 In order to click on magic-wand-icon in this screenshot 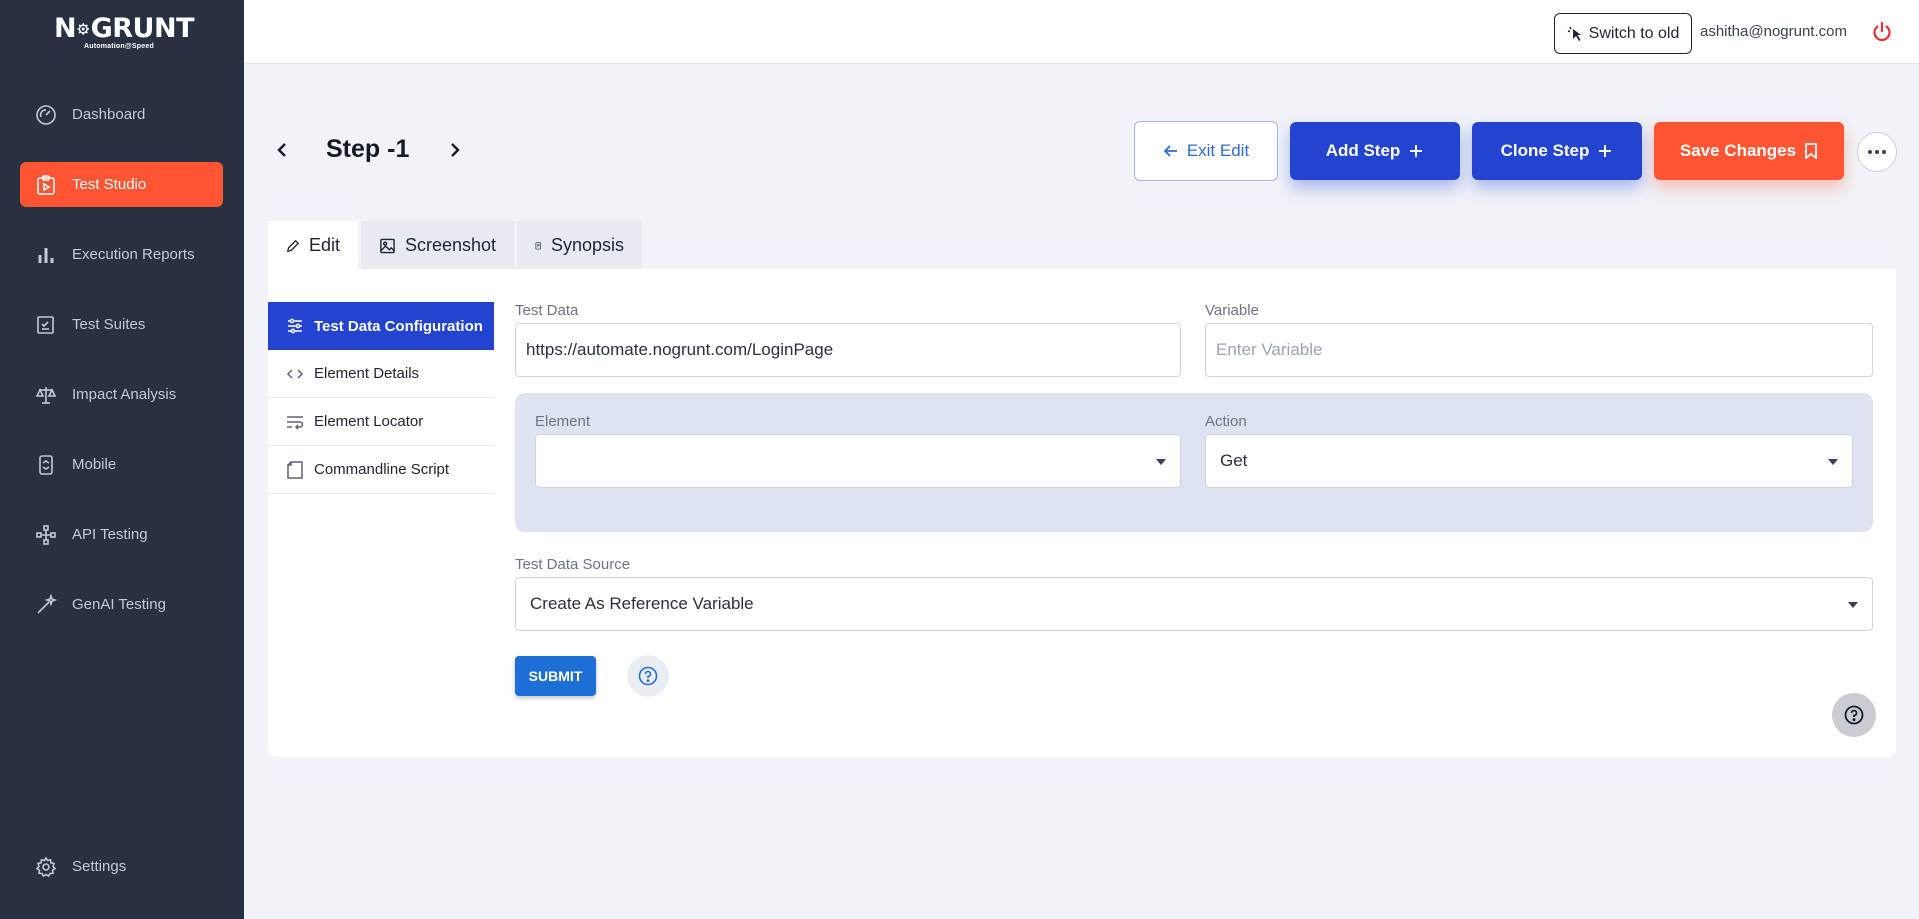, I will do `click(46, 605)`.